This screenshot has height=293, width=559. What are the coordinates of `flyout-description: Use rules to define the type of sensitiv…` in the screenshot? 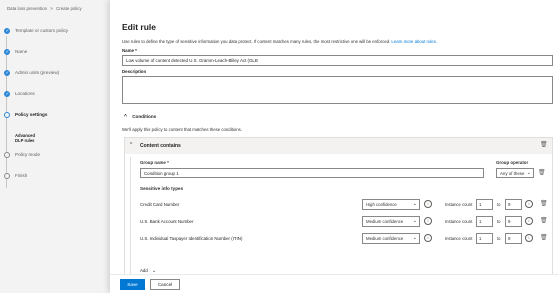 It's located at (279, 41).